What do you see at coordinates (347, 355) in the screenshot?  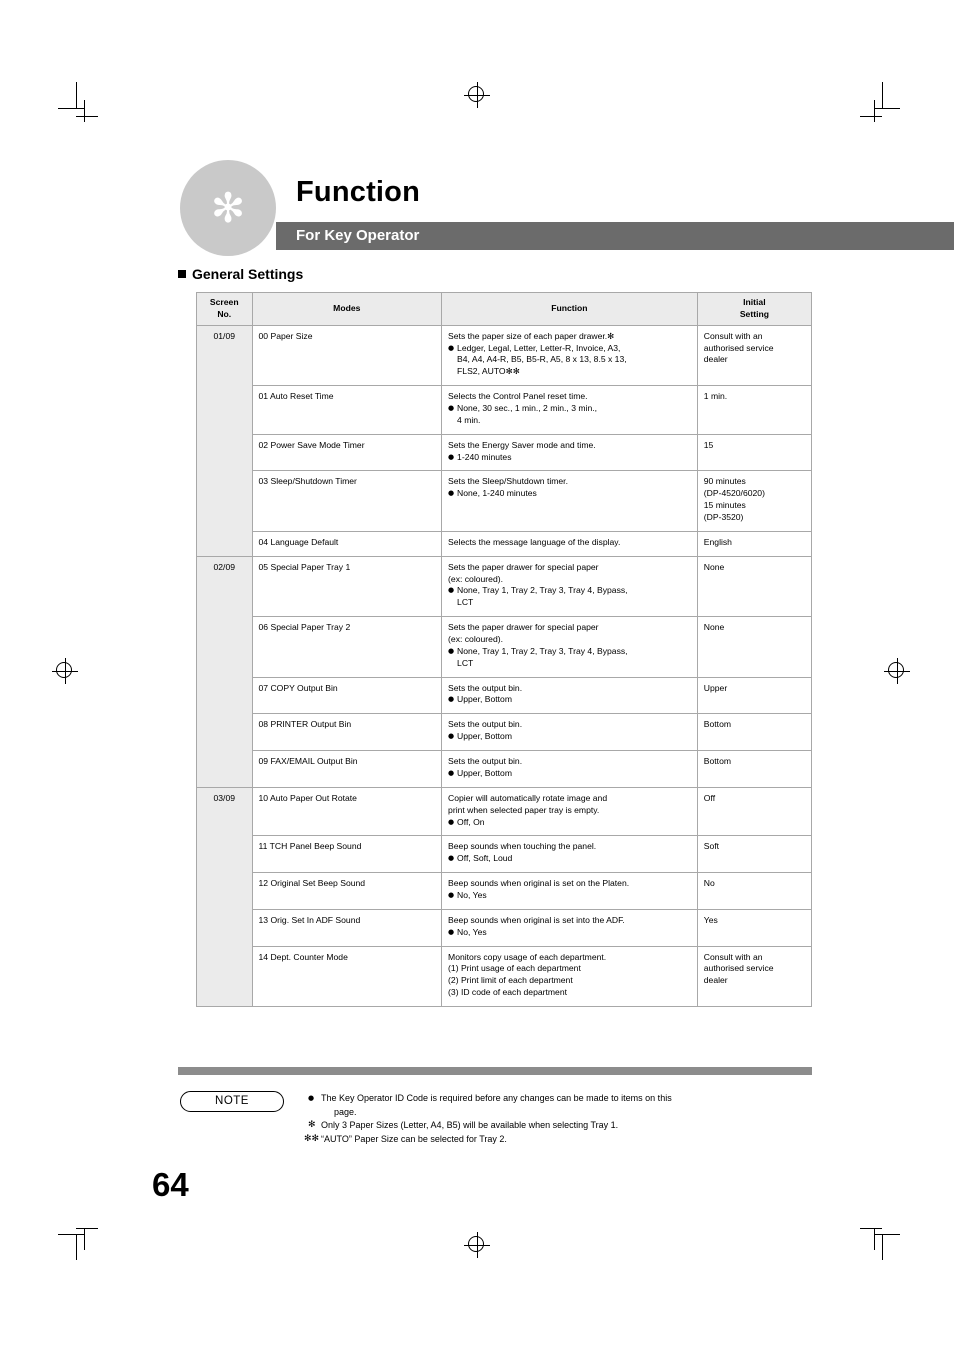 I see `mode-cell: 00 Paper Size` at bounding box center [347, 355].